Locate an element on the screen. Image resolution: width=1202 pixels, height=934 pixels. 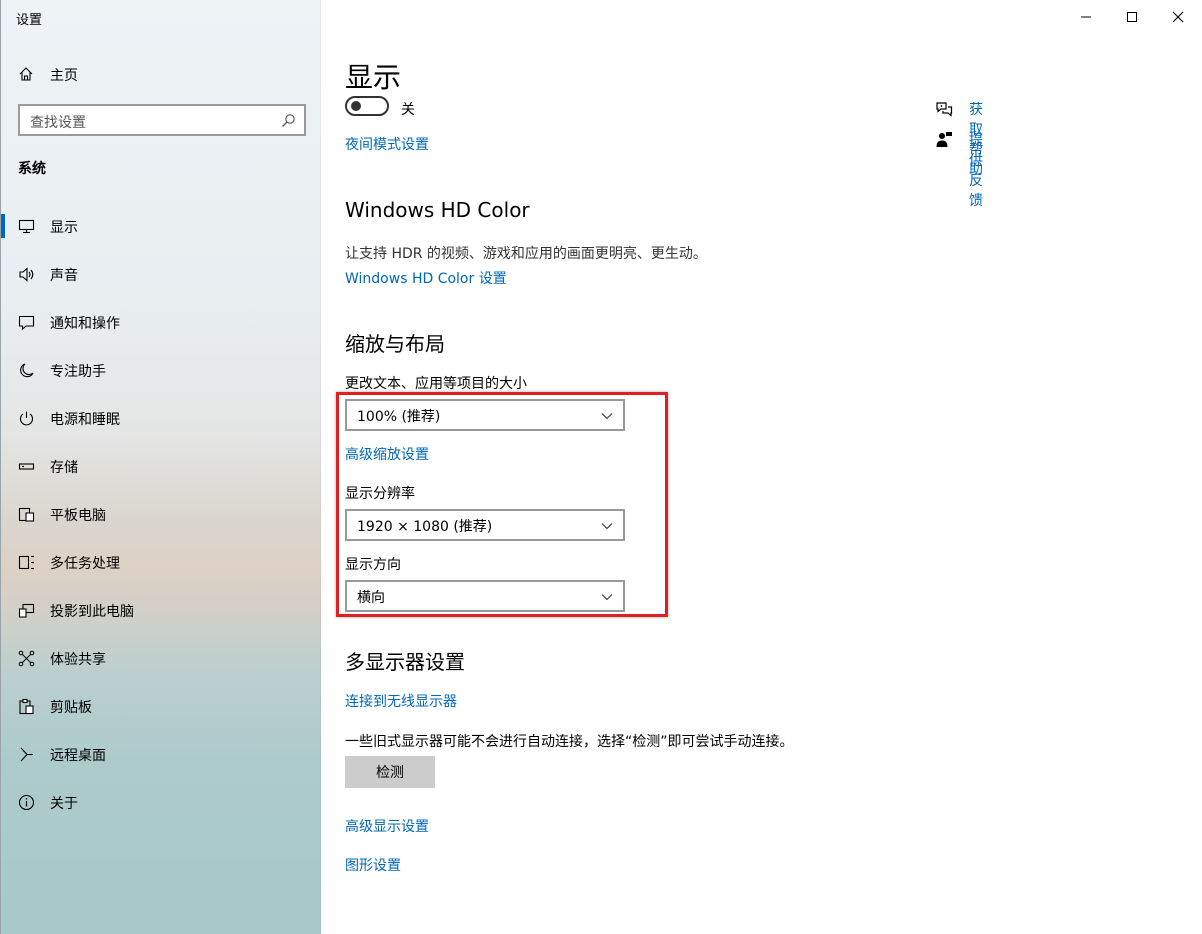
sidebar-item-remote-desktop: 远程桌面 is located at coordinates (161, 754).